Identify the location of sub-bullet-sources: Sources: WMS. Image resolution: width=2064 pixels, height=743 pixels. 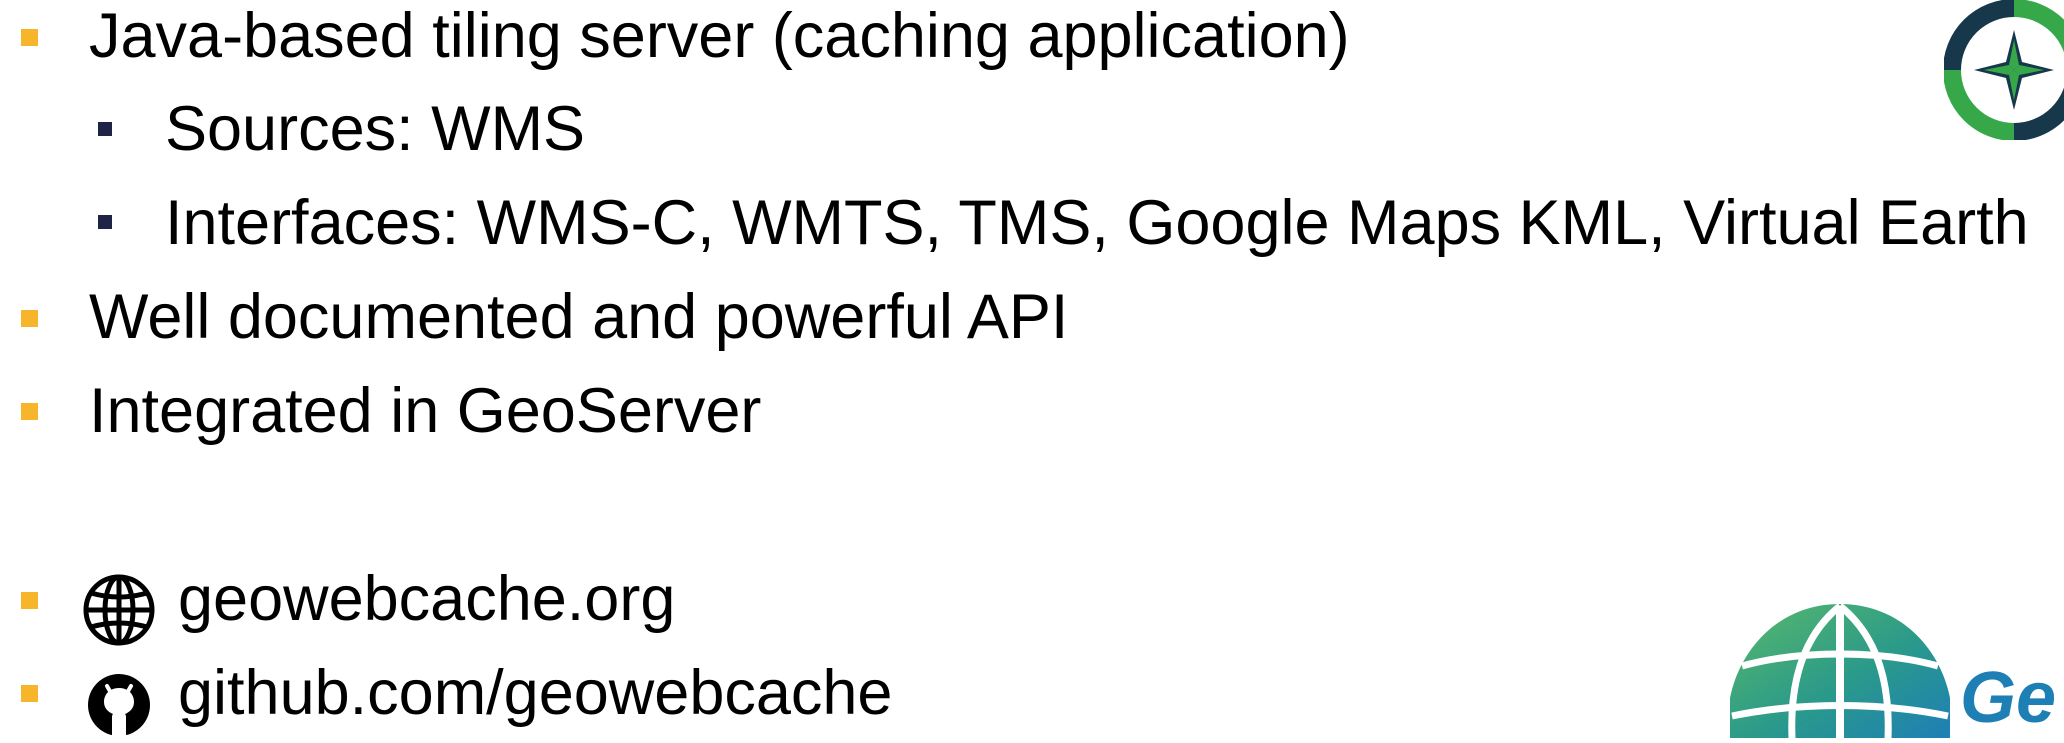
(375, 129).